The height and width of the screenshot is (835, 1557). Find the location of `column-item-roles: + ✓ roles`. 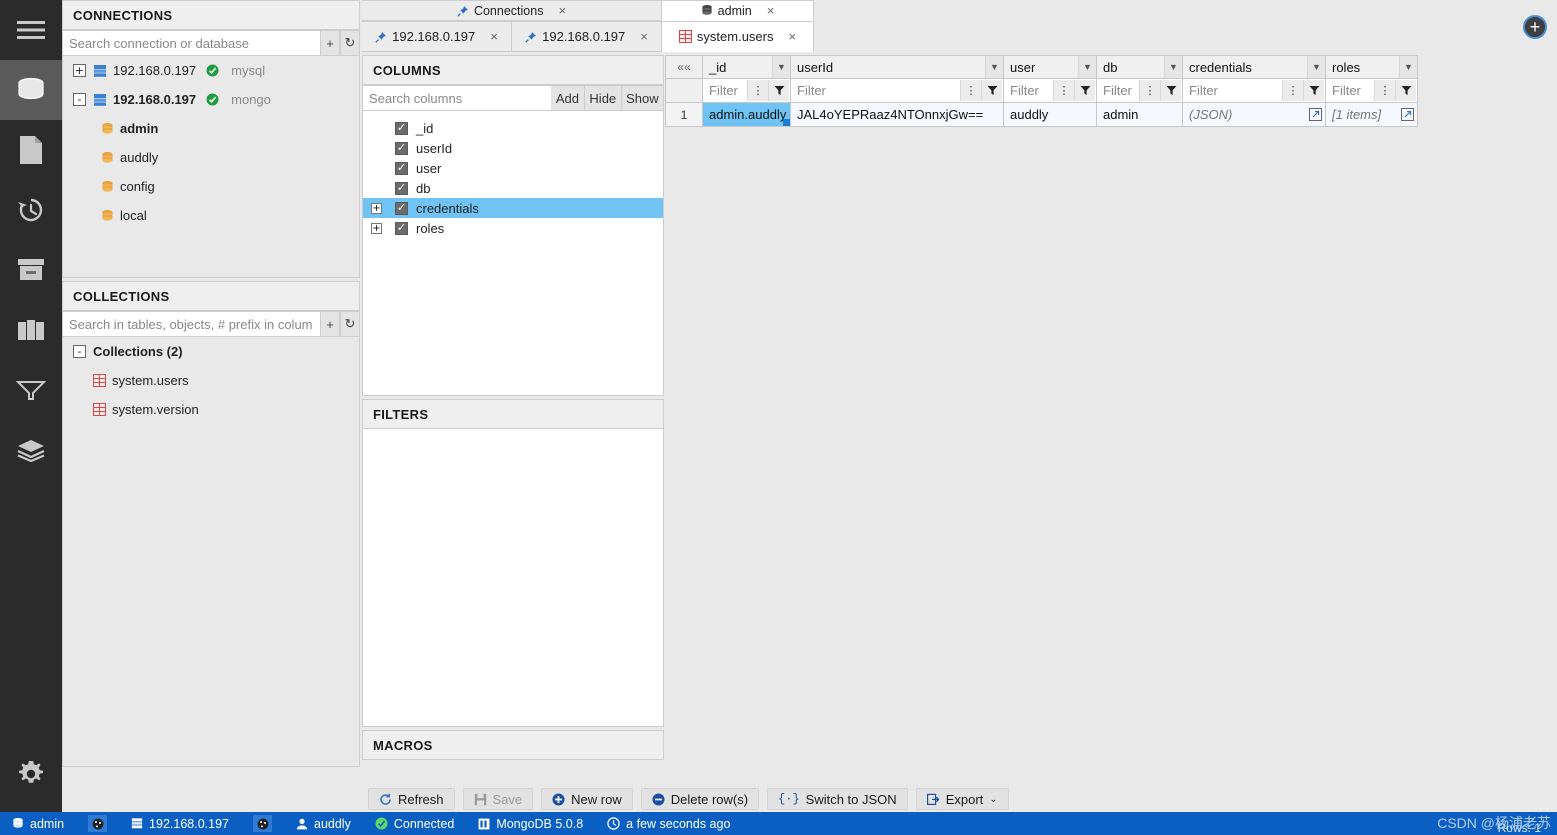

column-item-roles: + ✓ roles is located at coordinates (513, 228).